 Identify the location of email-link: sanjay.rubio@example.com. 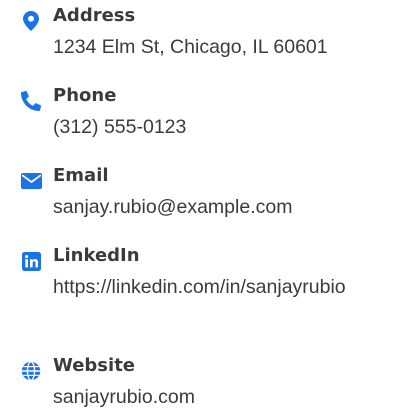
(220, 207).